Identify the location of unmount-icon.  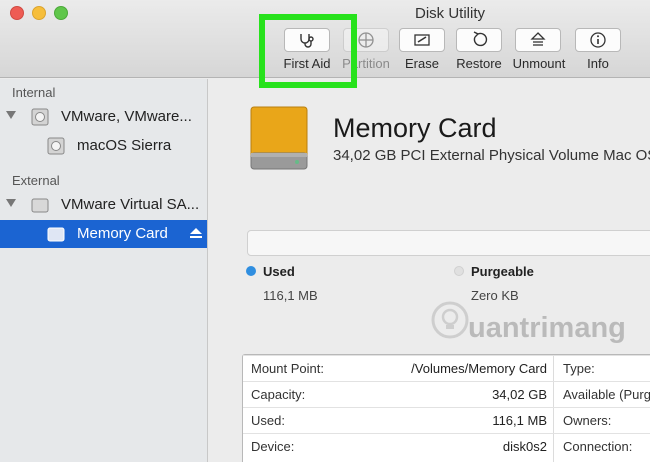
(538, 39).